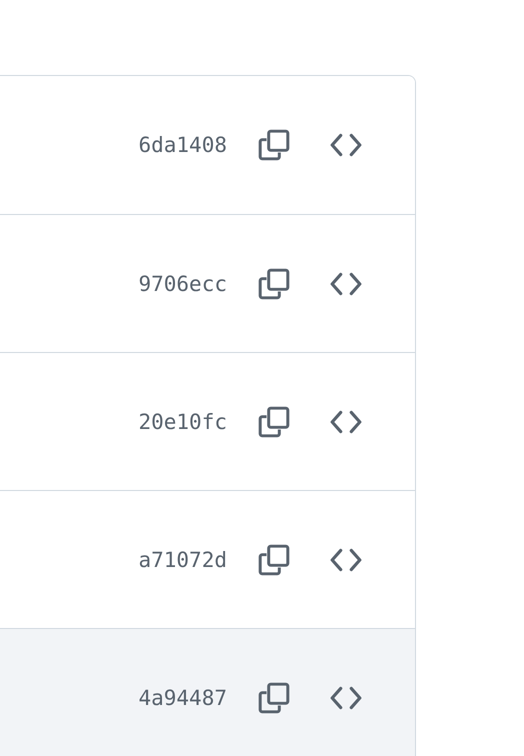  What do you see at coordinates (182, 422) in the screenshot?
I see `commit-hash: 20e10fc` at bounding box center [182, 422].